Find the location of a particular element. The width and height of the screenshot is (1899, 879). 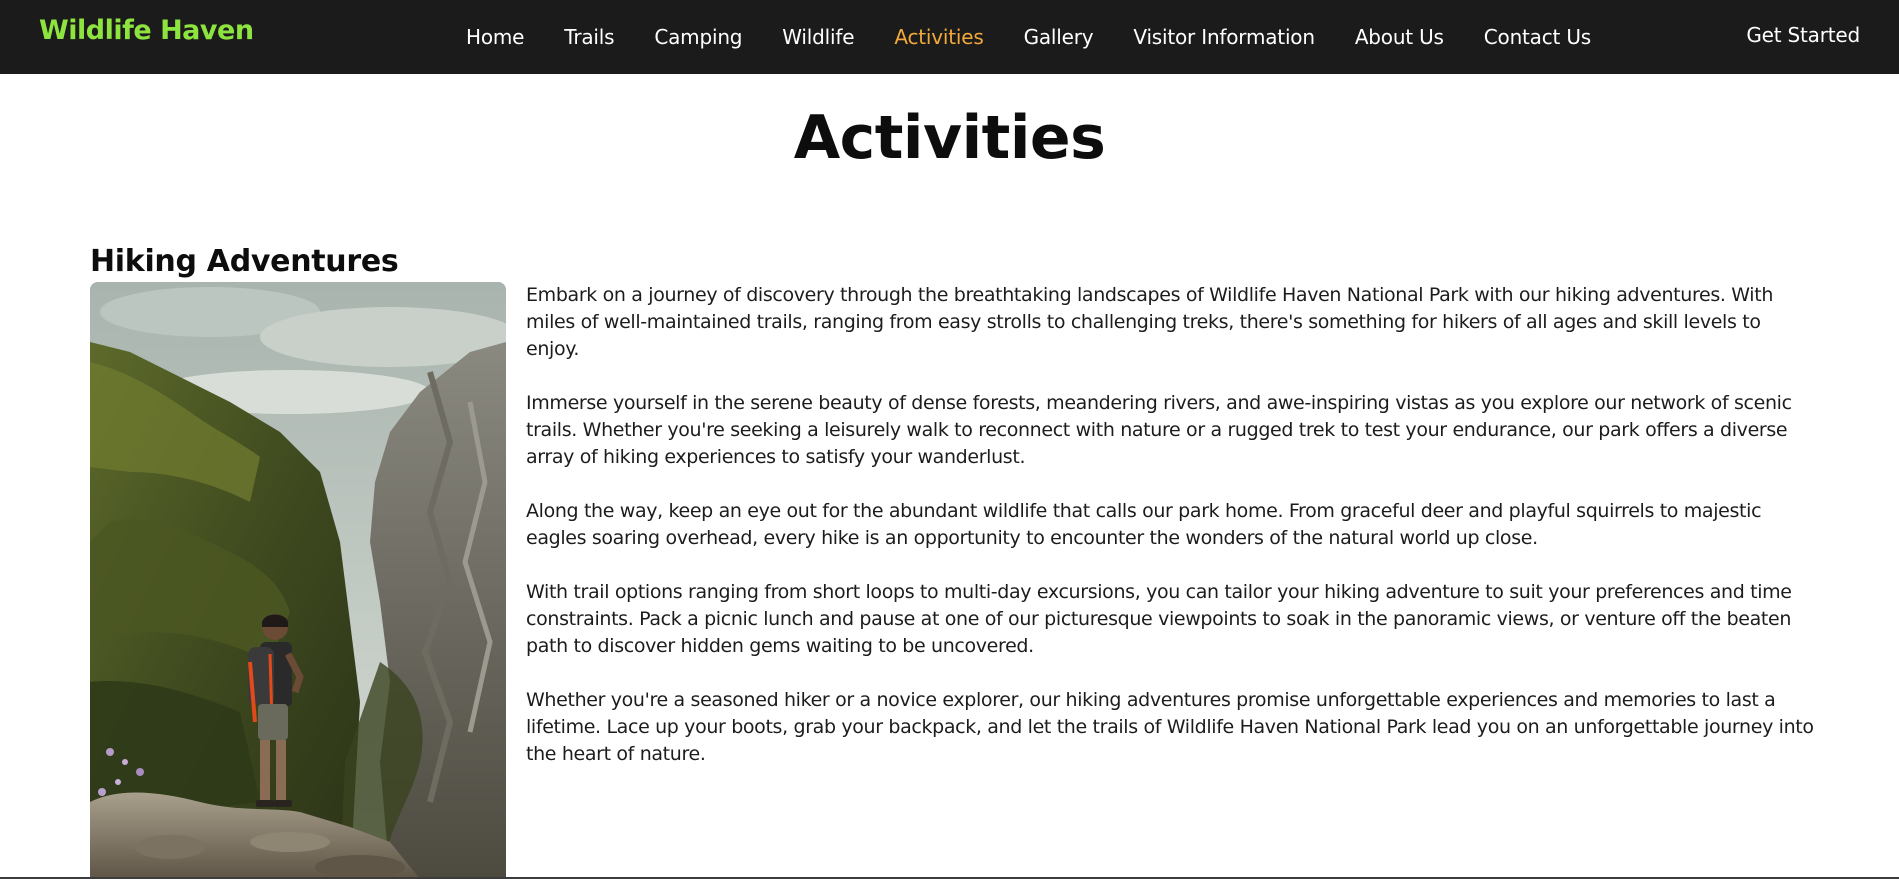

site-logo: Wildlife Haven is located at coordinates (146, 30).